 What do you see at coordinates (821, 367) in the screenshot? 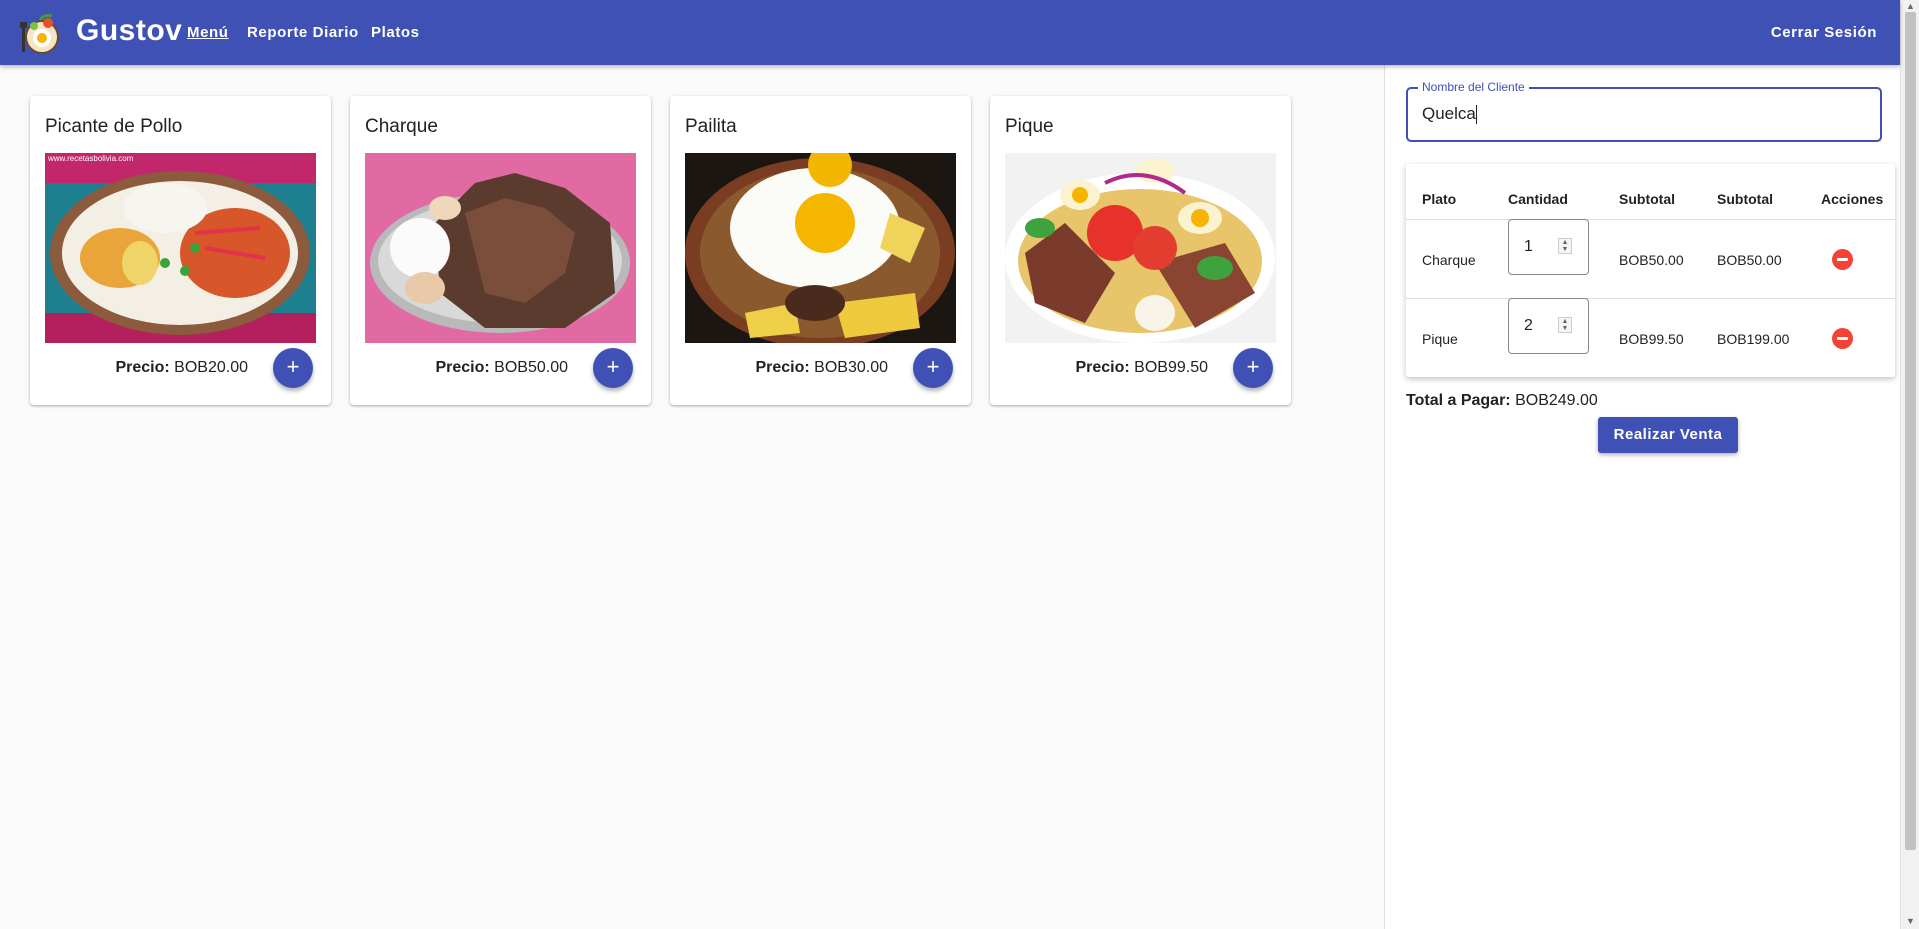
I see `dish-price: Precio: BOB30.00` at bounding box center [821, 367].